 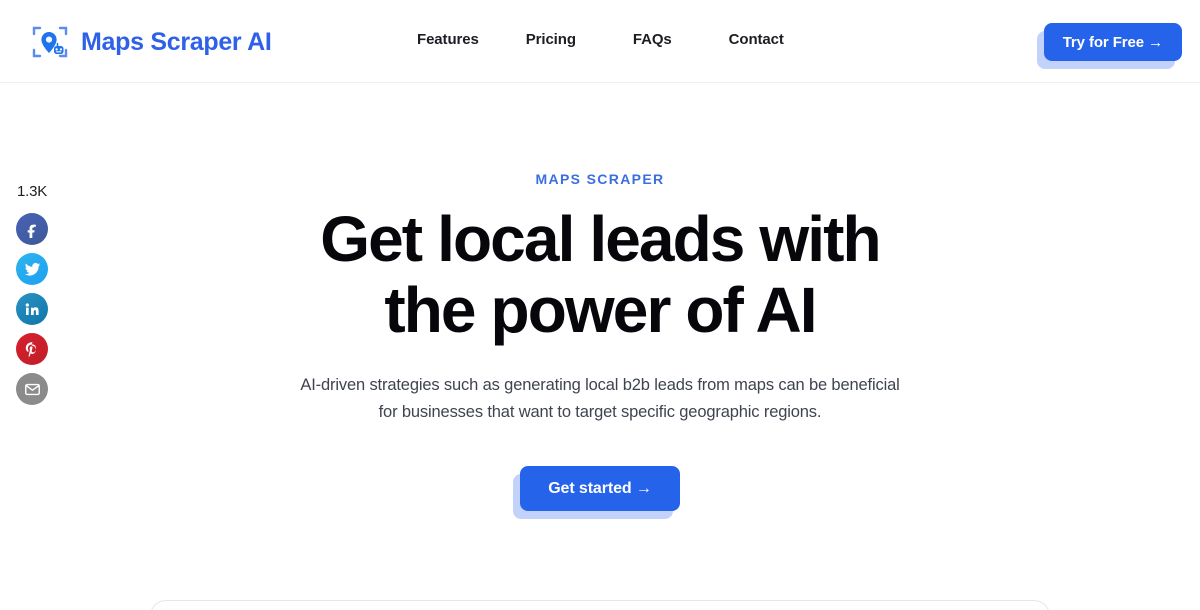 I want to click on headline-line-1: Get local leads with, so click(x=600, y=239).